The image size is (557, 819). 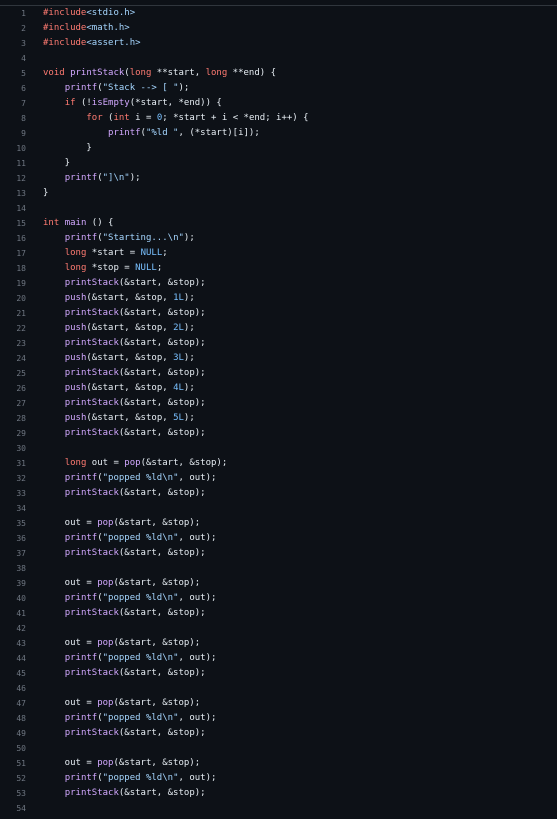 What do you see at coordinates (21, 568) in the screenshot?
I see `line-number: 38` at bounding box center [21, 568].